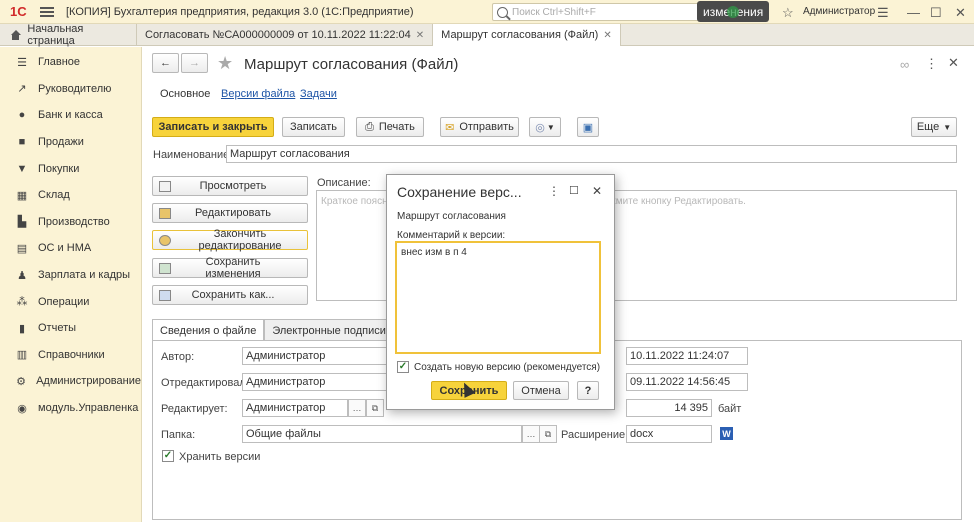 This screenshot has width=974, height=522. Describe the element at coordinates (554, 191) in the screenshot. I see `dialog-more-icon: ⋮` at that location.